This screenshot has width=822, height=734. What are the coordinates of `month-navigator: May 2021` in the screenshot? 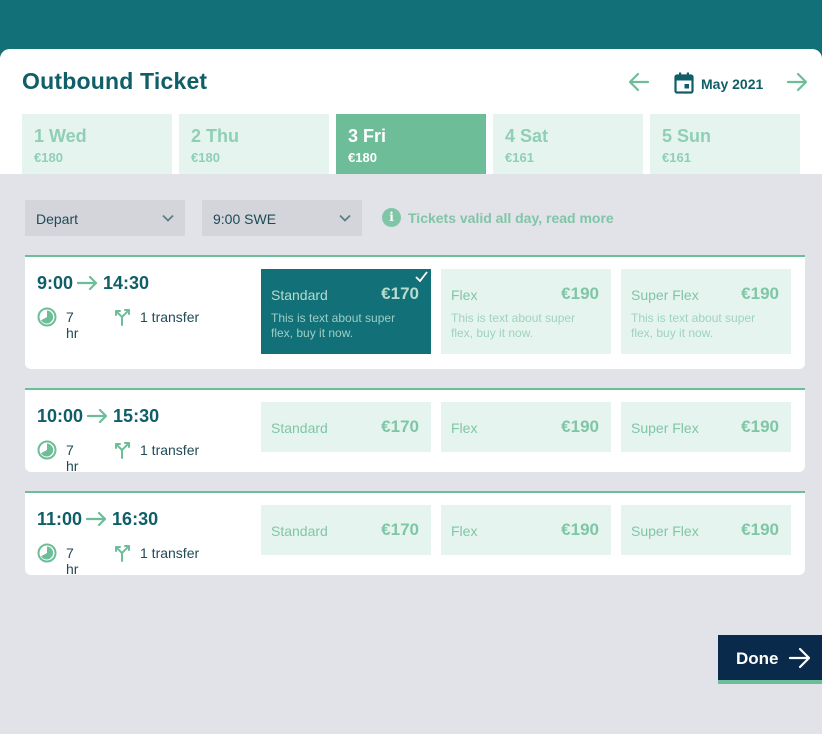 It's located at (720, 83).